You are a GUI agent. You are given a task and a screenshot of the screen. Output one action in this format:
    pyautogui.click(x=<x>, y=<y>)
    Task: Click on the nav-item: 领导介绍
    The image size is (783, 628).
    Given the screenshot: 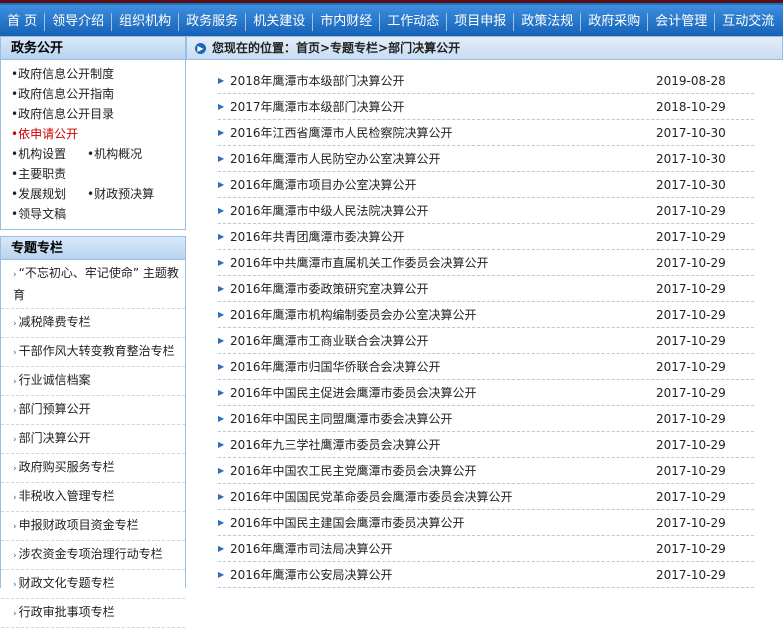 What is the action you would take?
    pyautogui.click(x=79, y=22)
    